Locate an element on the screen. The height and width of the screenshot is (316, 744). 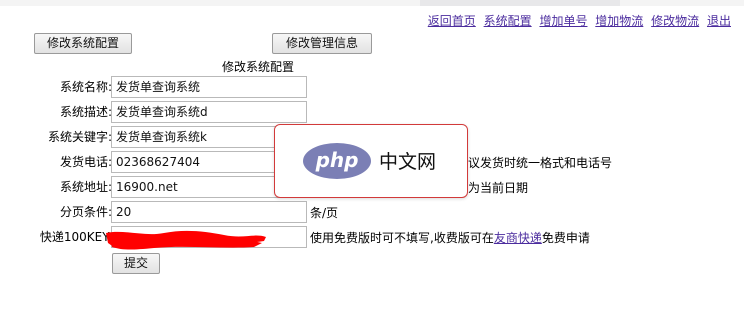
top-navigation: 返回首页 系统配置 增加单号 增加物流 修改物流 退出 is located at coordinates (577, 20).